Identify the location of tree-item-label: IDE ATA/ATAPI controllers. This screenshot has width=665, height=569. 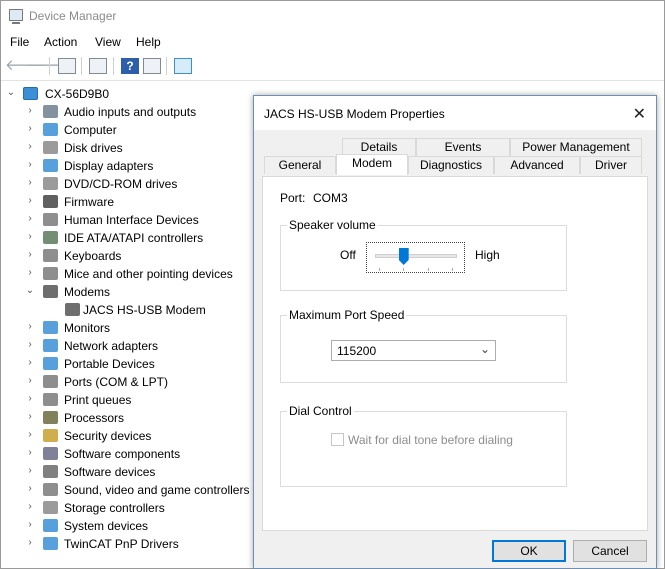
(134, 238).